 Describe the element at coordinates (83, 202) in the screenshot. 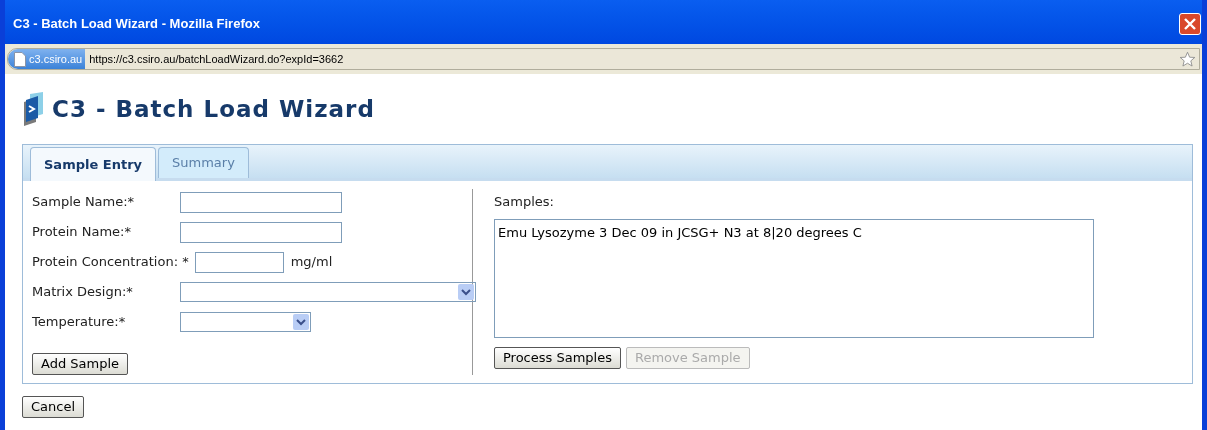

I see `field-label: Sample Name:*` at that location.